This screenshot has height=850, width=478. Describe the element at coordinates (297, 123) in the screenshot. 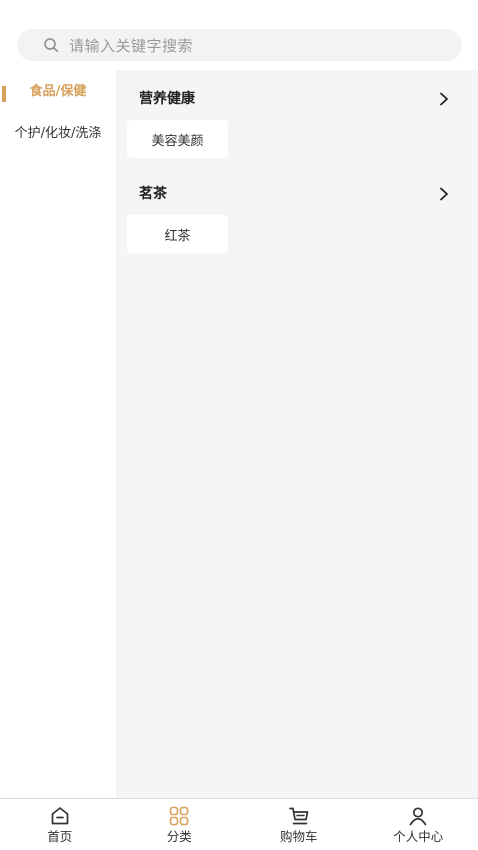

I see `subcategory-section: 营养健康 美容美颜` at that location.